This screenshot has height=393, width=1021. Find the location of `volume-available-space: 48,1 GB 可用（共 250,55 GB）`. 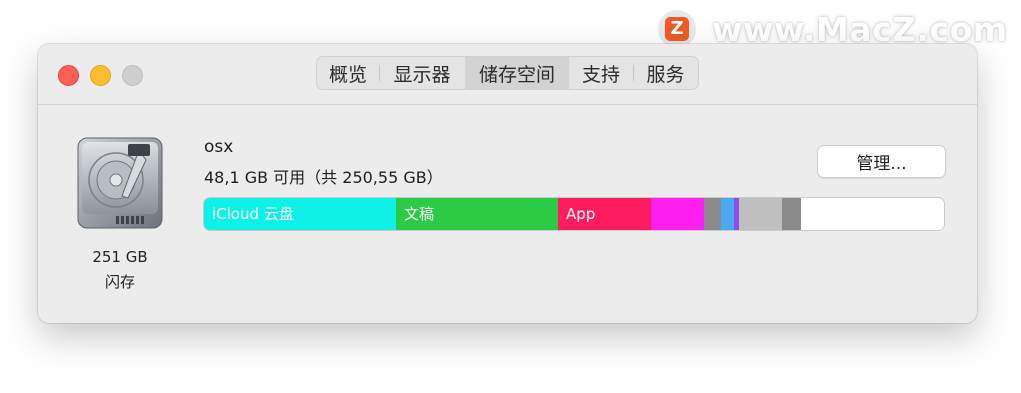

volume-available-space: 48,1 GB 可用（共 250,55 GB） is located at coordinates (323, 177).